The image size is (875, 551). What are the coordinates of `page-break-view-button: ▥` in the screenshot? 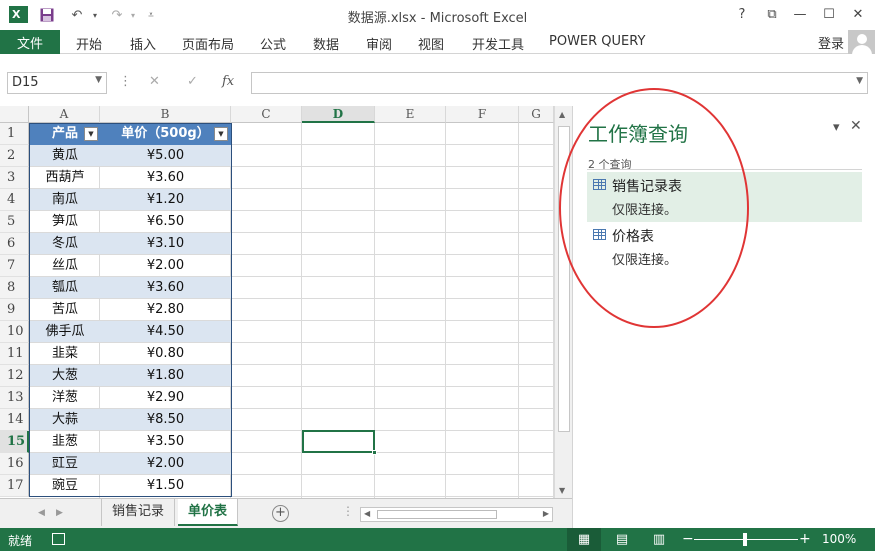 It's located at (659, 539).